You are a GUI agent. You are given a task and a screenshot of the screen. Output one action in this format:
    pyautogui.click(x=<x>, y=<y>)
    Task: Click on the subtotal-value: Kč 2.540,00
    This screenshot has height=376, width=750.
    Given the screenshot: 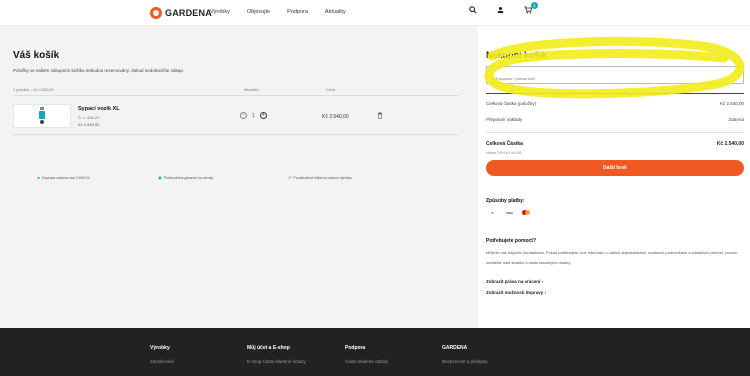 What is the action you would take?
    pyautogui.click(x=731, y=103)
    